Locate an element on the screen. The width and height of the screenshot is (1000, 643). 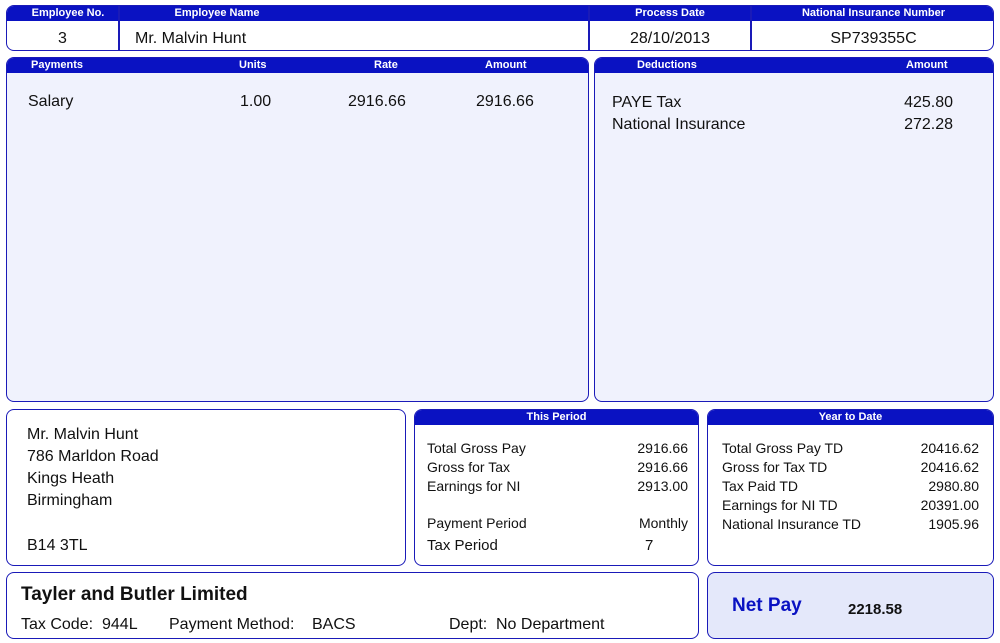
tax-code-value: 944L is located at coordinates (120, 624).